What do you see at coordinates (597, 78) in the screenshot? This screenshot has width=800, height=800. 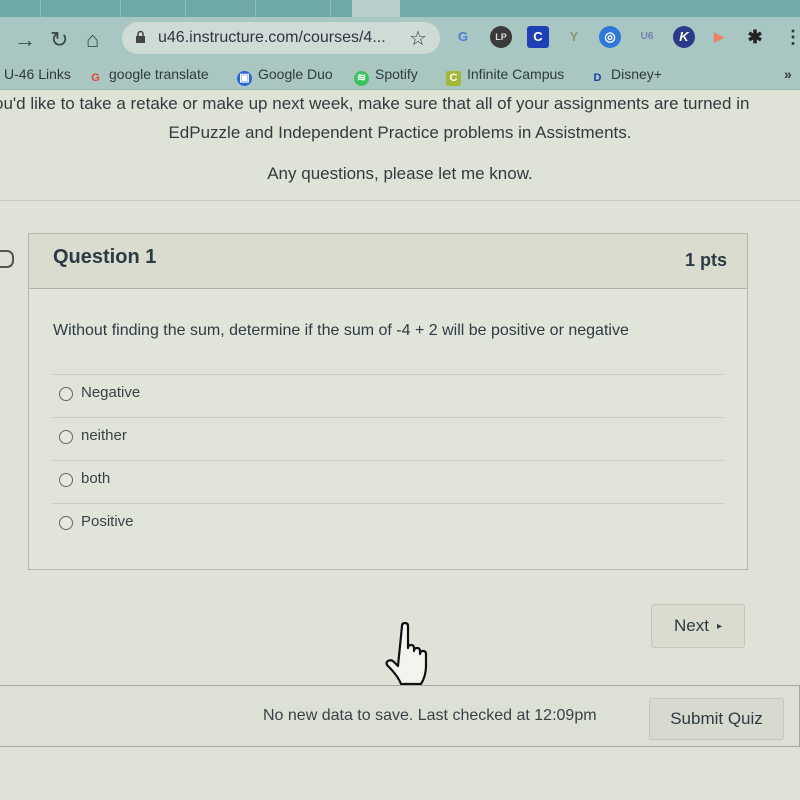 I see `disney-plus-icon: D` at bounding box center [597, 78].